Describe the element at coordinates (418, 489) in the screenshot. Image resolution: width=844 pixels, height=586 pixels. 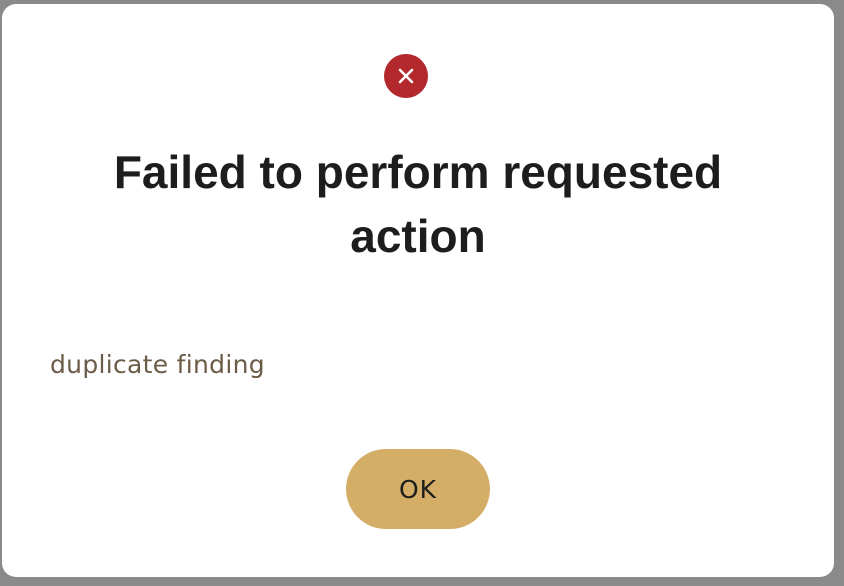
I see `ok-button: OK` at that location.